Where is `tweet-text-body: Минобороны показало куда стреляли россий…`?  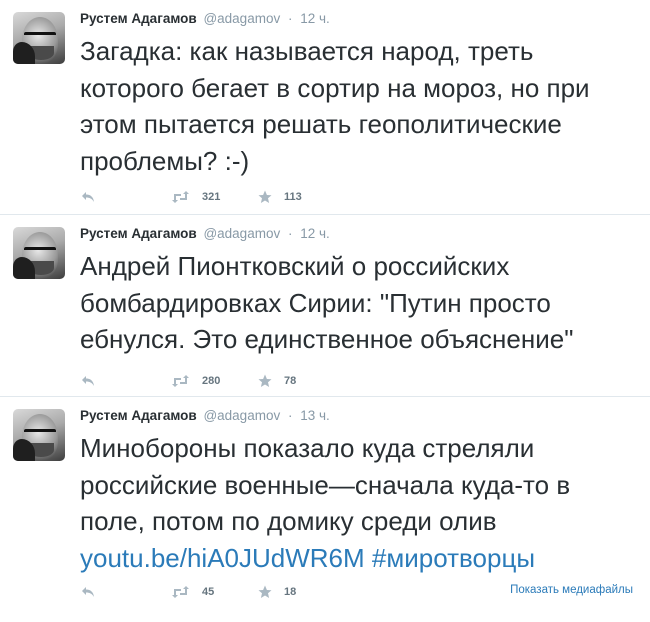
tweet-text-body: Минобороны показало куда стреляли россий… is located at coordinates (325, 484).